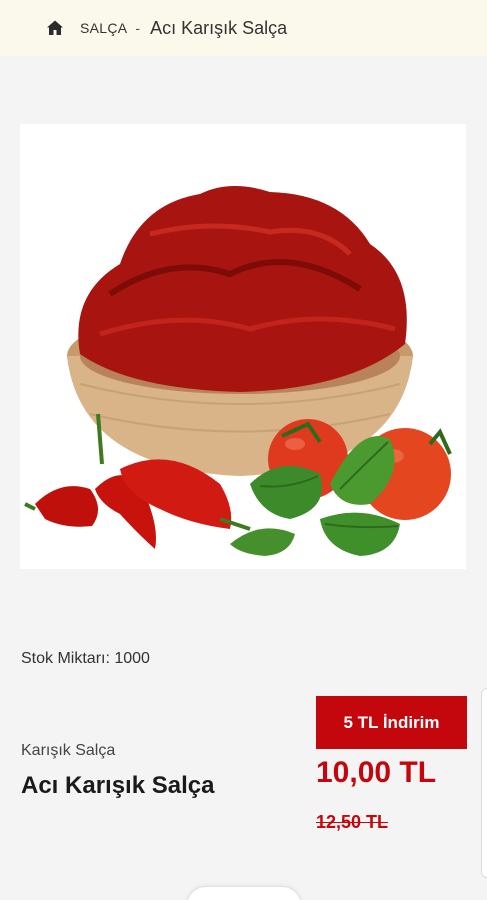  What do you see at coordinates (118, 785) in the screenshot?
I see `product-title: Acı Karışık Salça` at bounding box center [118, 785].